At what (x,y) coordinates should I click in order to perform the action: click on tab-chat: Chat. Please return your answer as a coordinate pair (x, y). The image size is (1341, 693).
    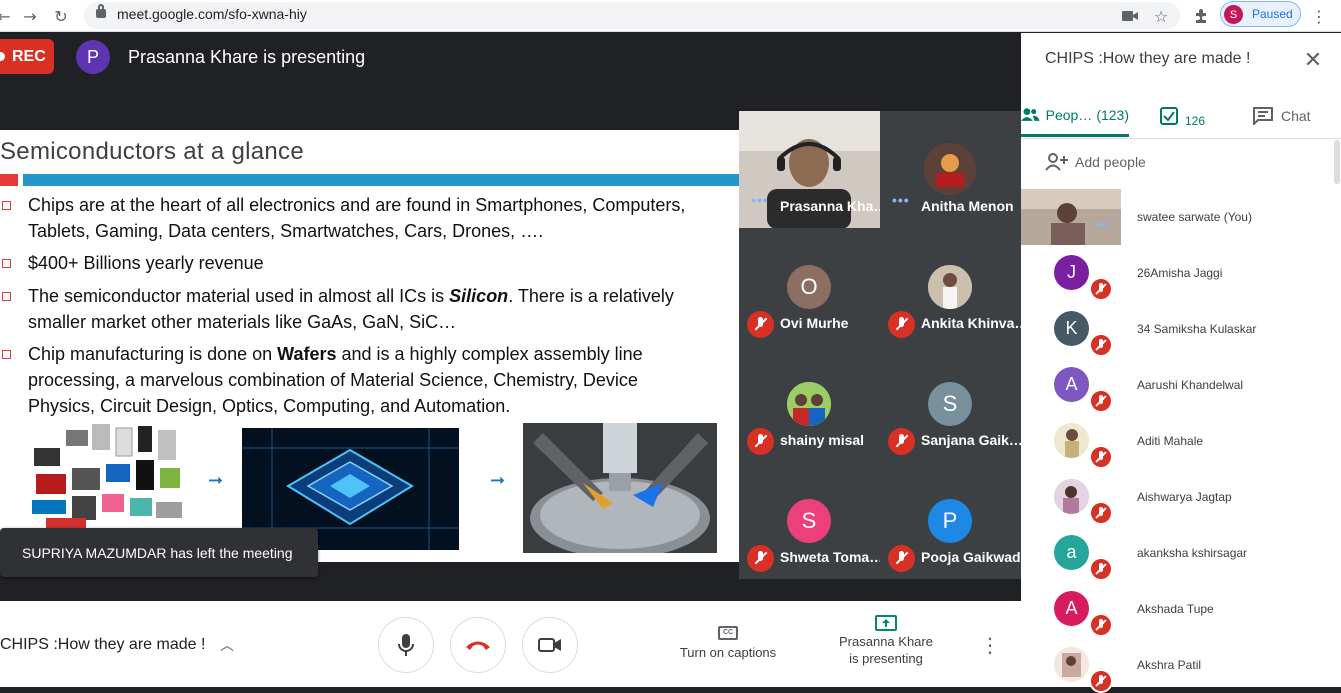
    Looking at the image, I should click on (1293, 116).